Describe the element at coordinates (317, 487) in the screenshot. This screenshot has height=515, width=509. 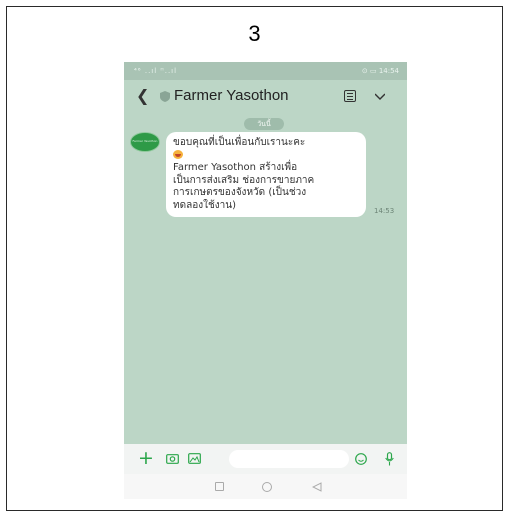
I see `nav-back-icon` at that location.